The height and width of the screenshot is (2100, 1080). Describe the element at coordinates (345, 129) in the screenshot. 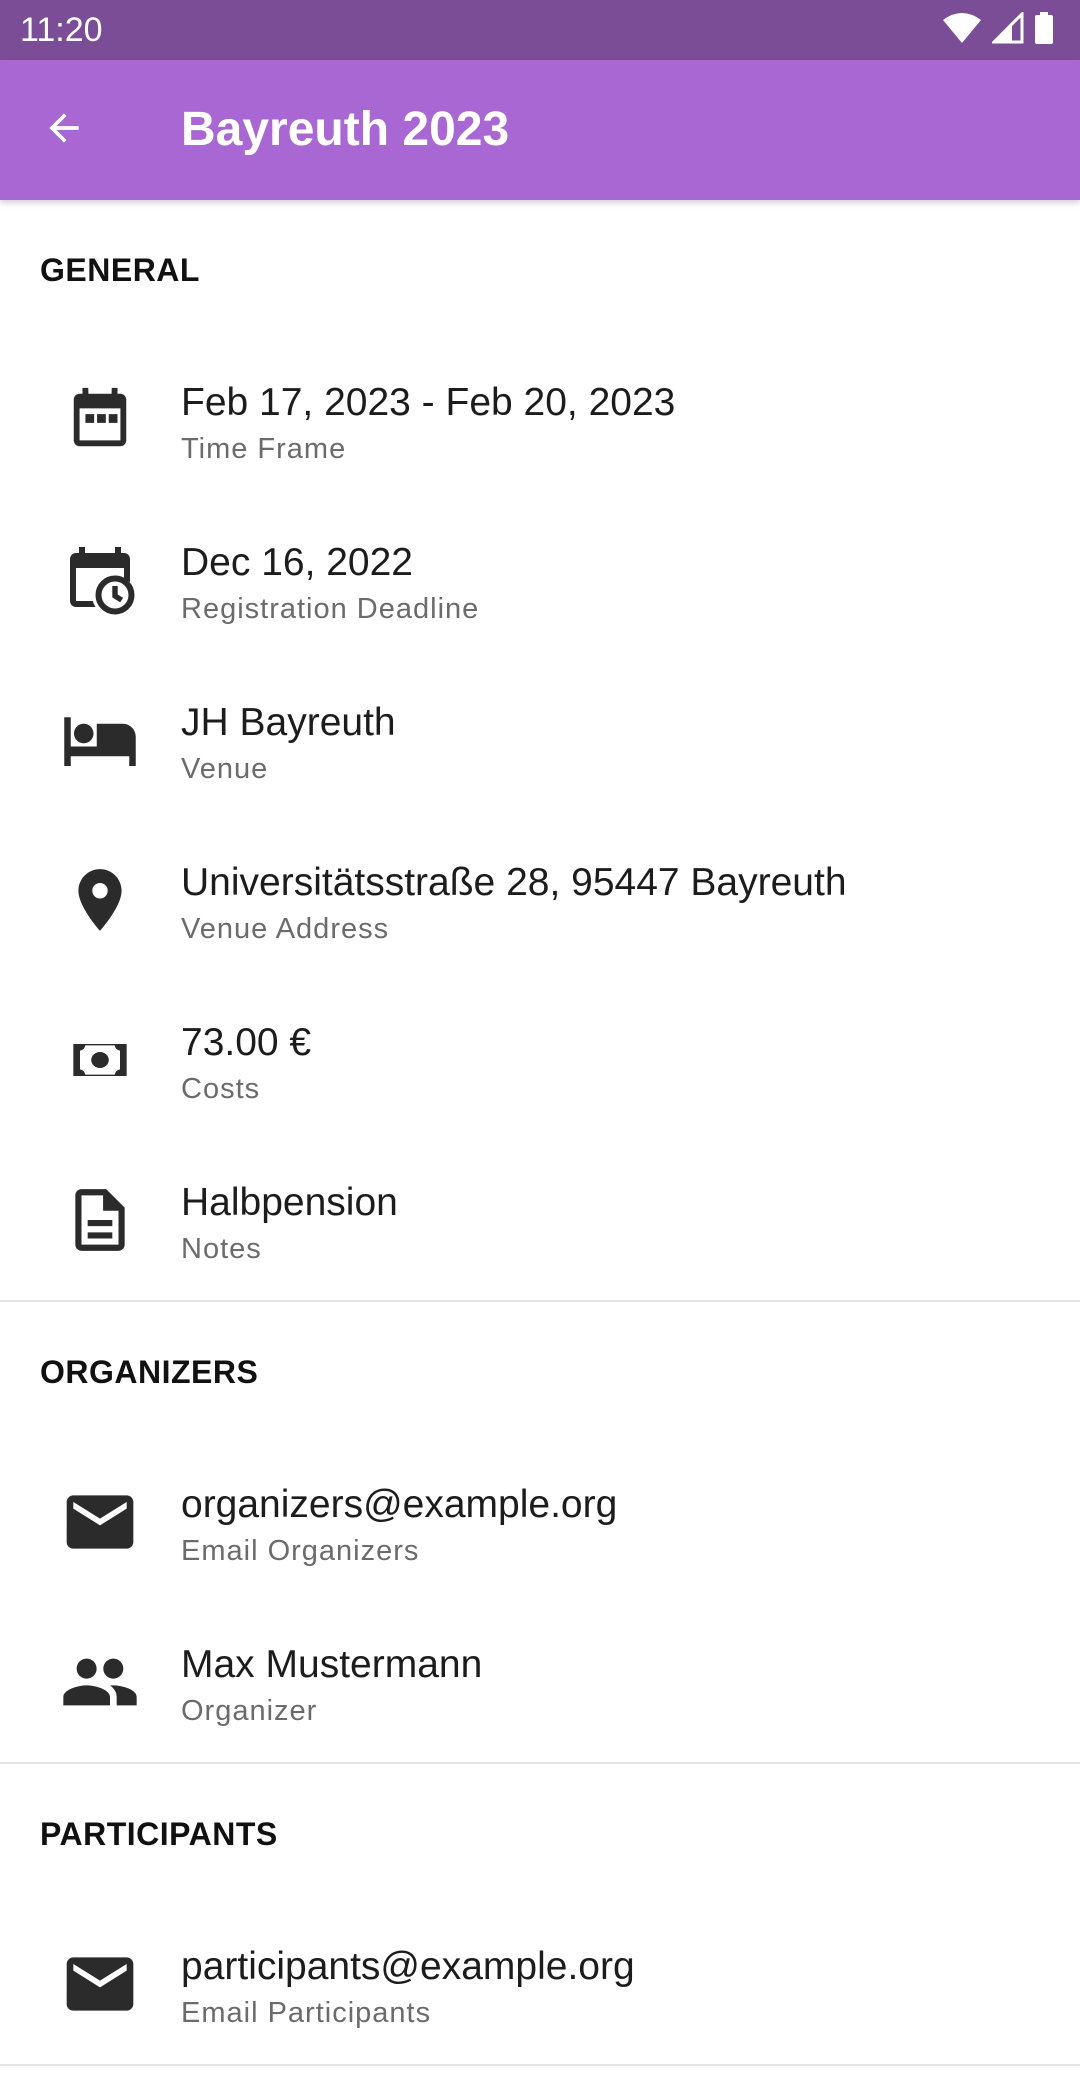

I see `page-title: Bayreuth 2023` at that location.